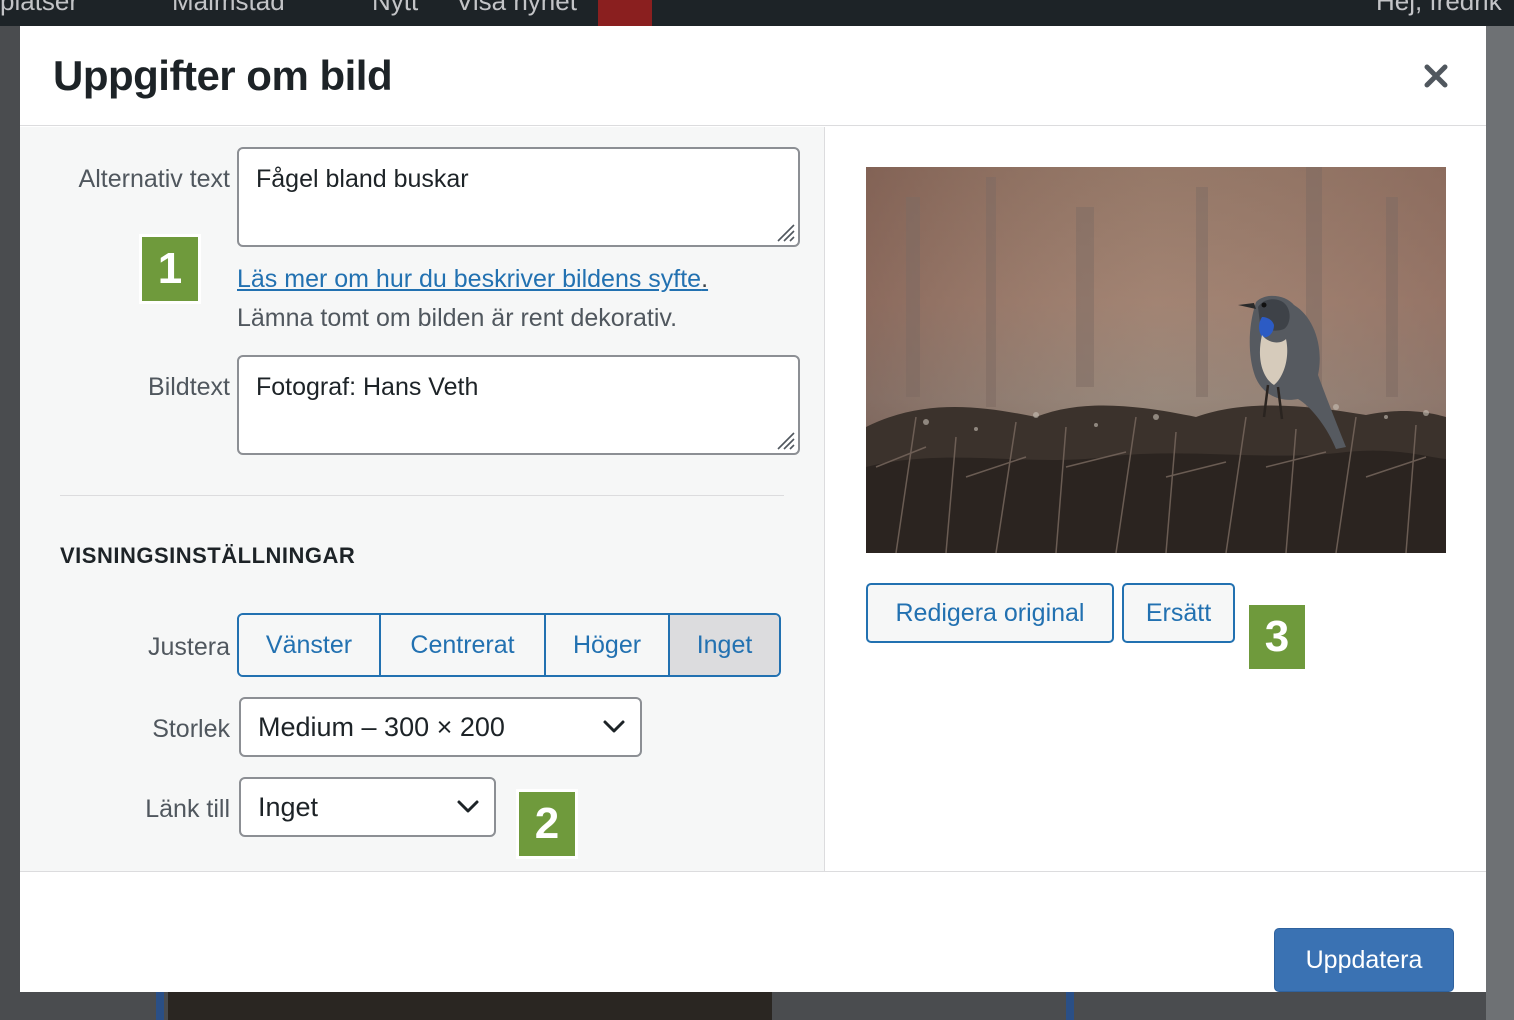 The height and width of the screenshot is (1020, 1514). What do you see at coordinates (367, 807) in the screenshot?
I see `link-to-select: Inget` at bounding box center [367, 807].